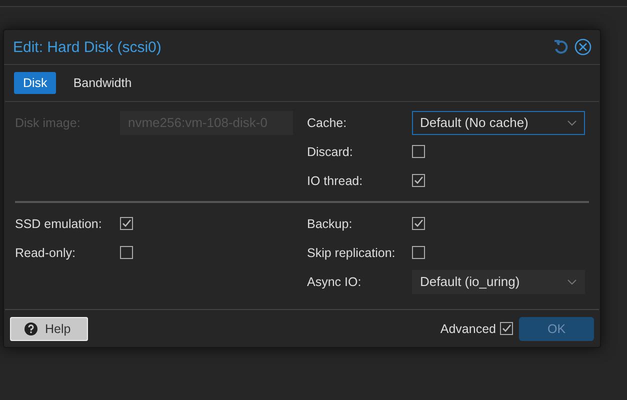 Image resolution: width=627 pixels, height=400 pixels. What do you see at coordinates (330, 223) in the screenshot?
I see `field-label: Backup:` at bounding box center [330, 223].